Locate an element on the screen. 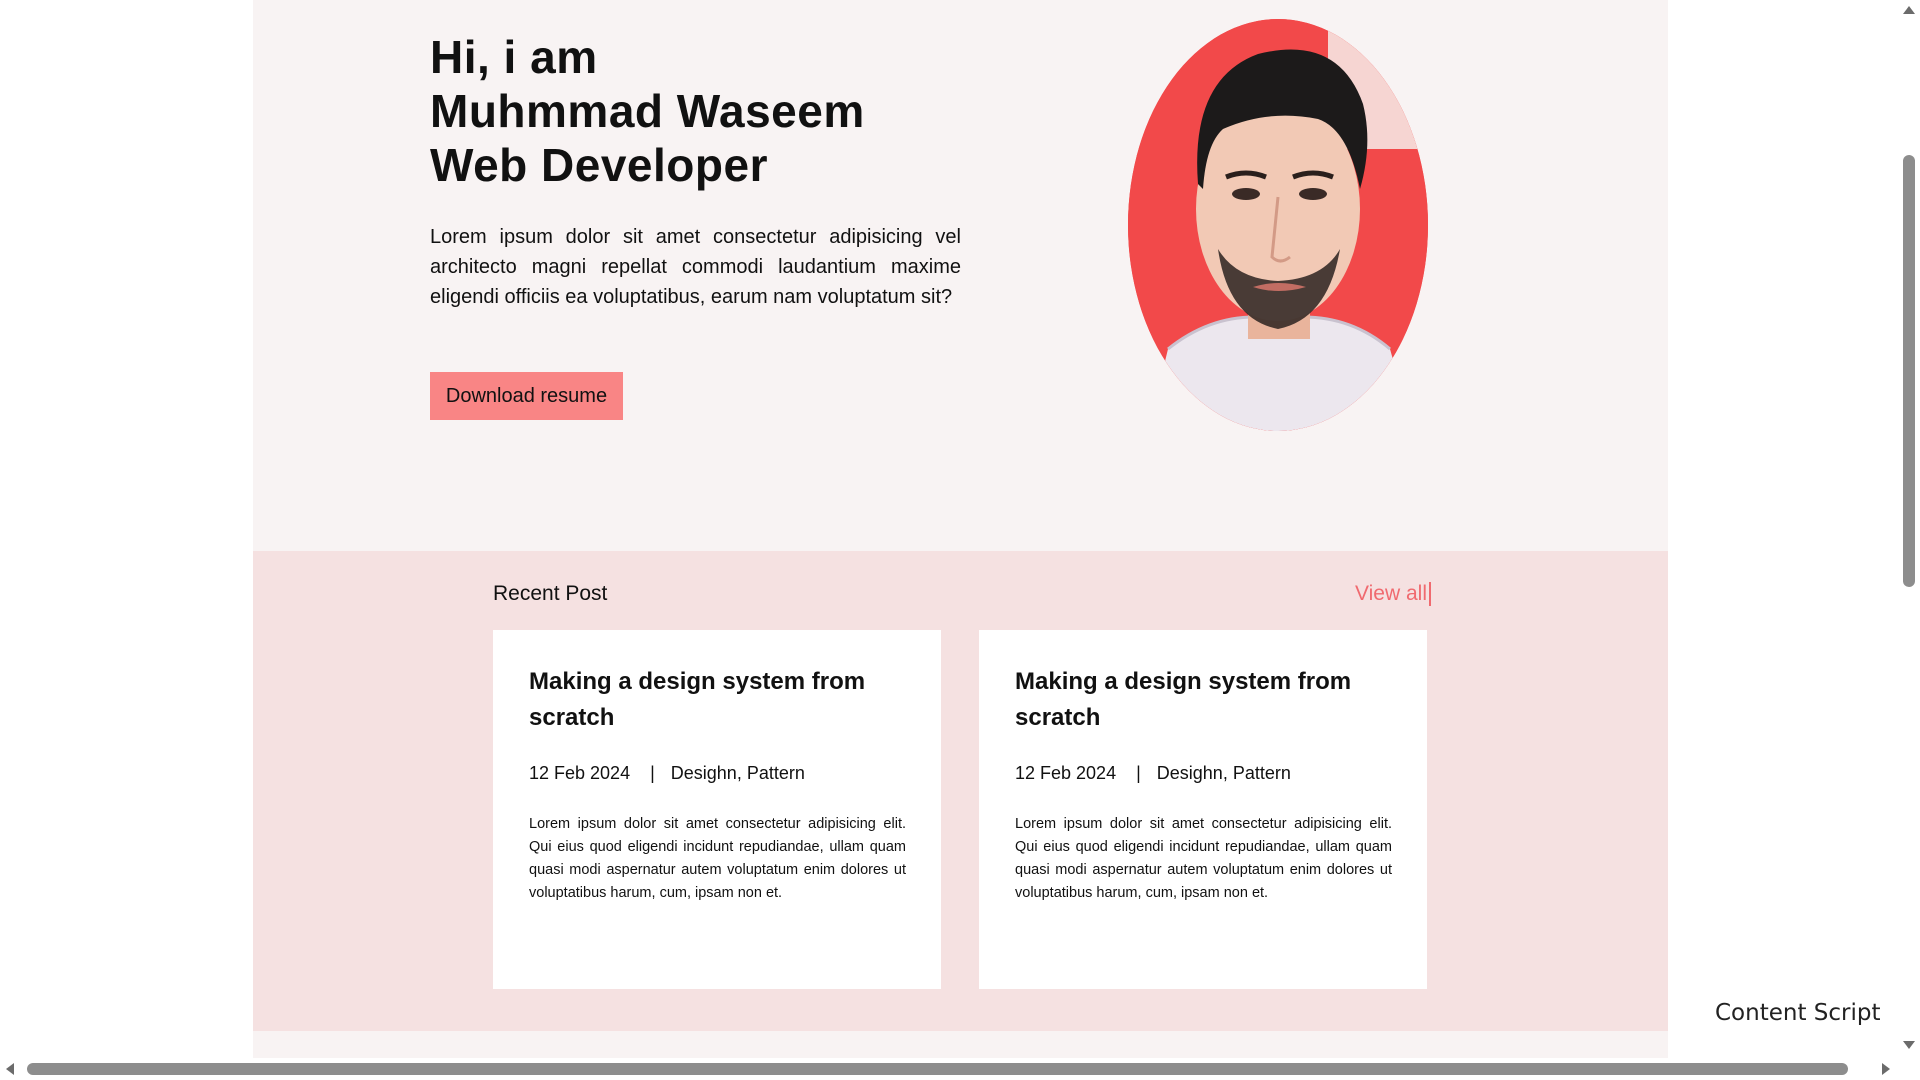 The image size is (1920, 1080). hero-title: Hi, i am Muhmmad Waseem Web Developer is located at coordinates (647, 111).